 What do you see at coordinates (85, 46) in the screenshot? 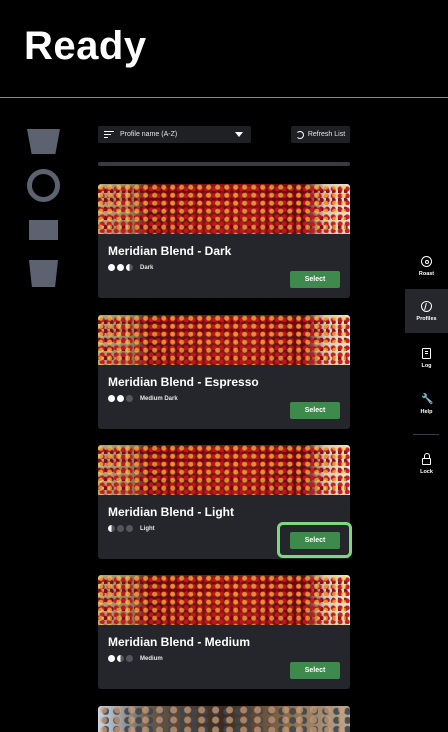
I see `page-title: Ready` at bounding box center [85, 46].